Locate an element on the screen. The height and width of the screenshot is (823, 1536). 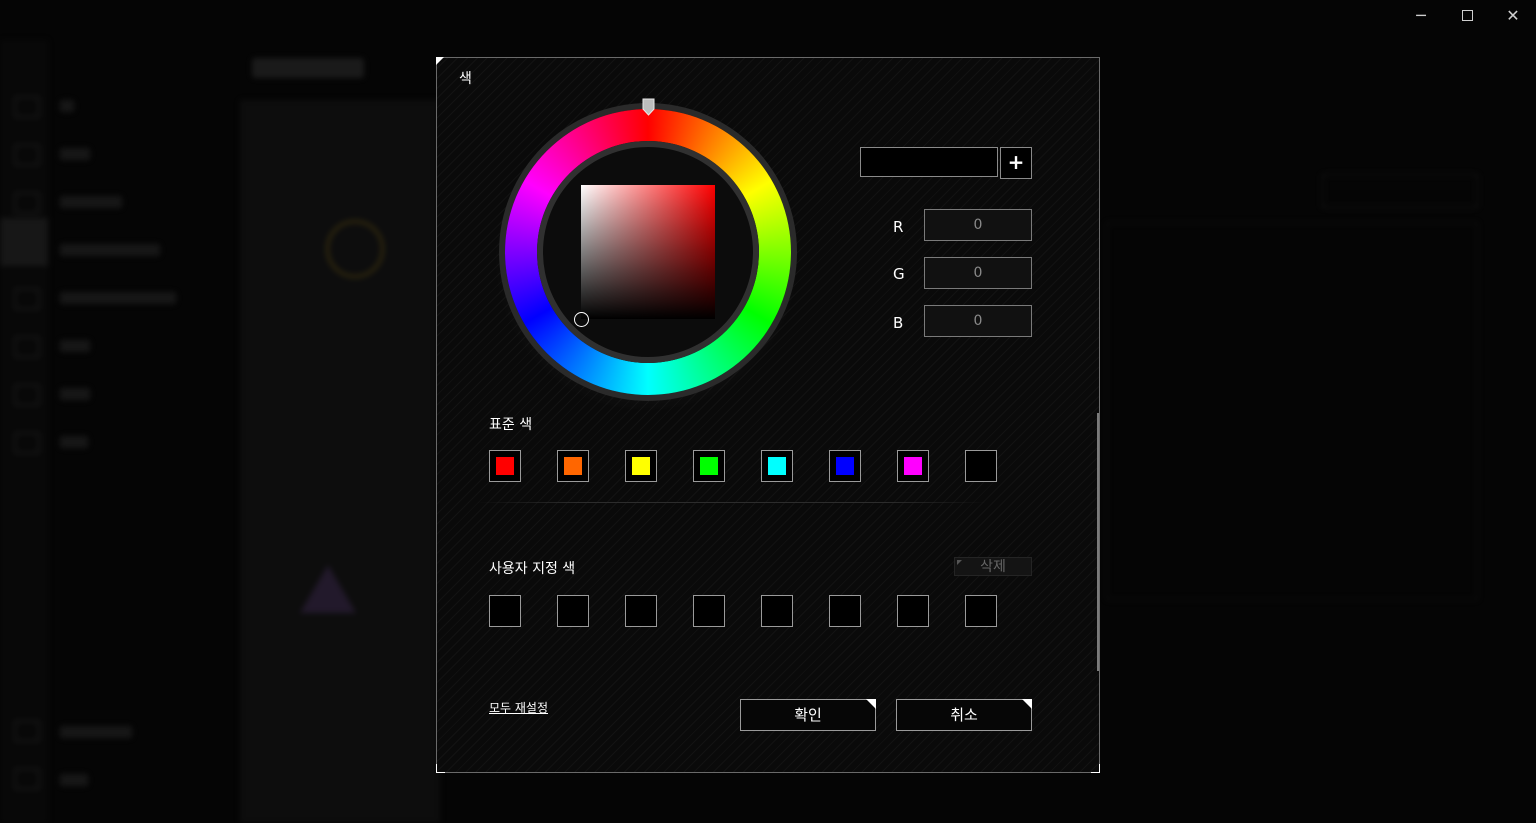
cancel-button: 취소 is located at coordinates (964, 715).